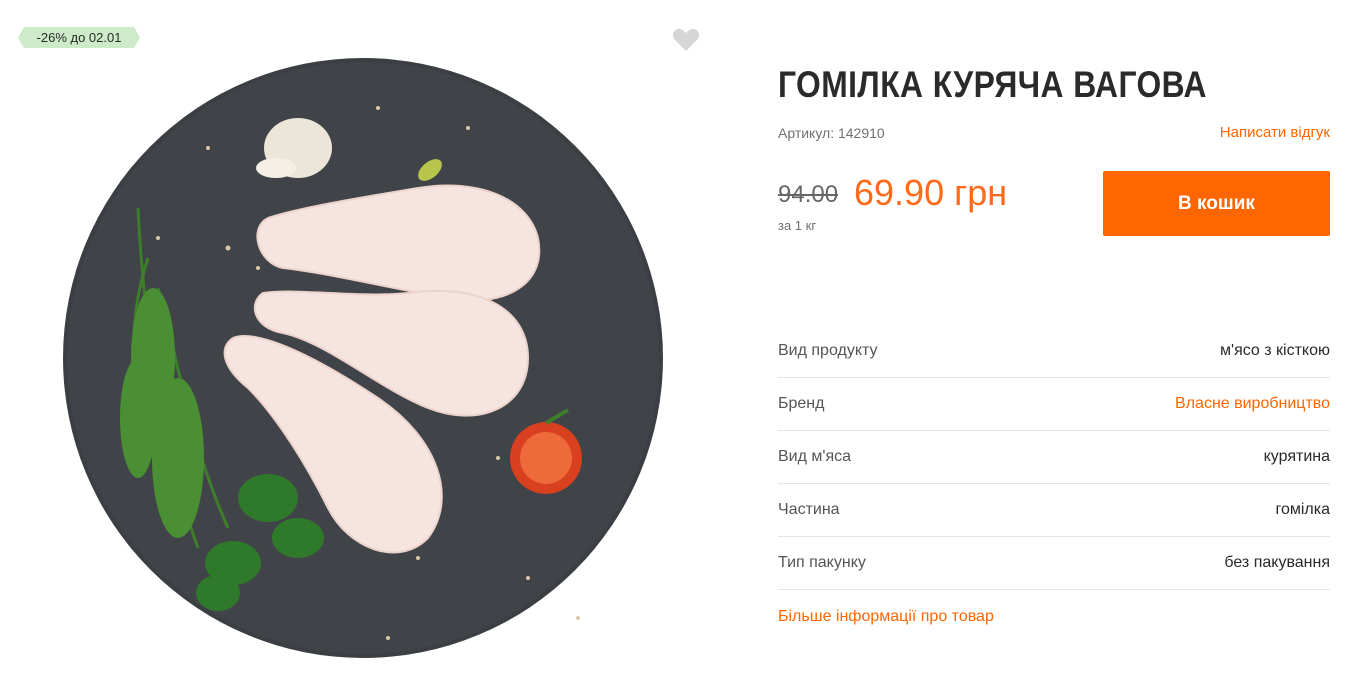  I want to click on spec-row-brand: Бренд Власне виробництво, so click(1054, 404).